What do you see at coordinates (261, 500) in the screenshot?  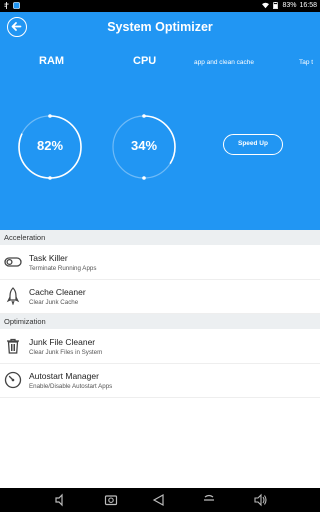 I see `volume-up-icon` at bounding box center [261, 500].